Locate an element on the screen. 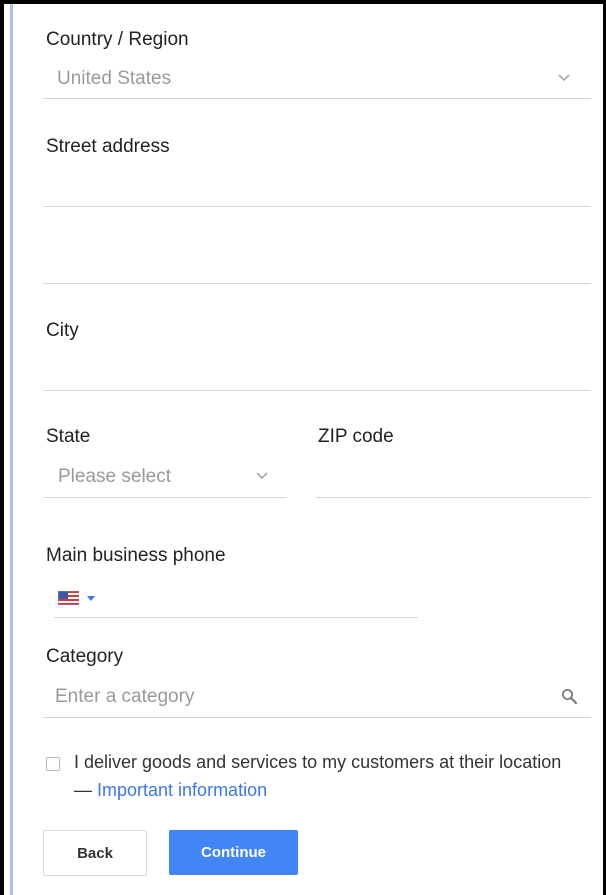  city-underline is located at coordinates (317, 390).